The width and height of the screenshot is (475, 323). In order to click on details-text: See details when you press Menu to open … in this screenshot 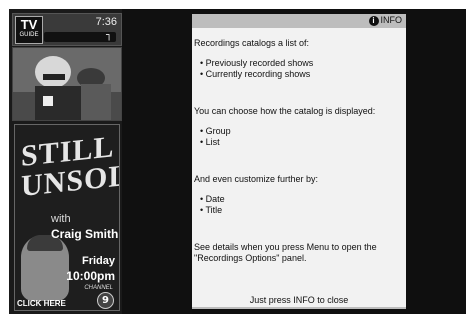, I will do `click(285, 252)`.